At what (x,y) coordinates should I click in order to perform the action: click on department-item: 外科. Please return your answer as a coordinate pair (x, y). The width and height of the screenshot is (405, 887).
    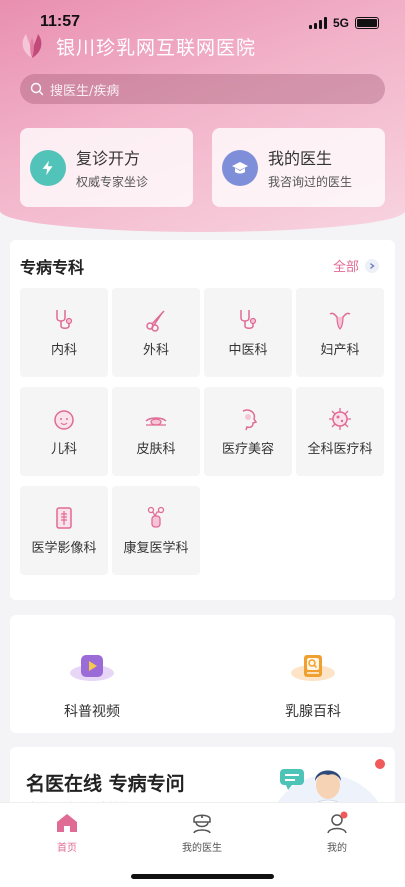
    Looking at the image, I should click on (156, 332).